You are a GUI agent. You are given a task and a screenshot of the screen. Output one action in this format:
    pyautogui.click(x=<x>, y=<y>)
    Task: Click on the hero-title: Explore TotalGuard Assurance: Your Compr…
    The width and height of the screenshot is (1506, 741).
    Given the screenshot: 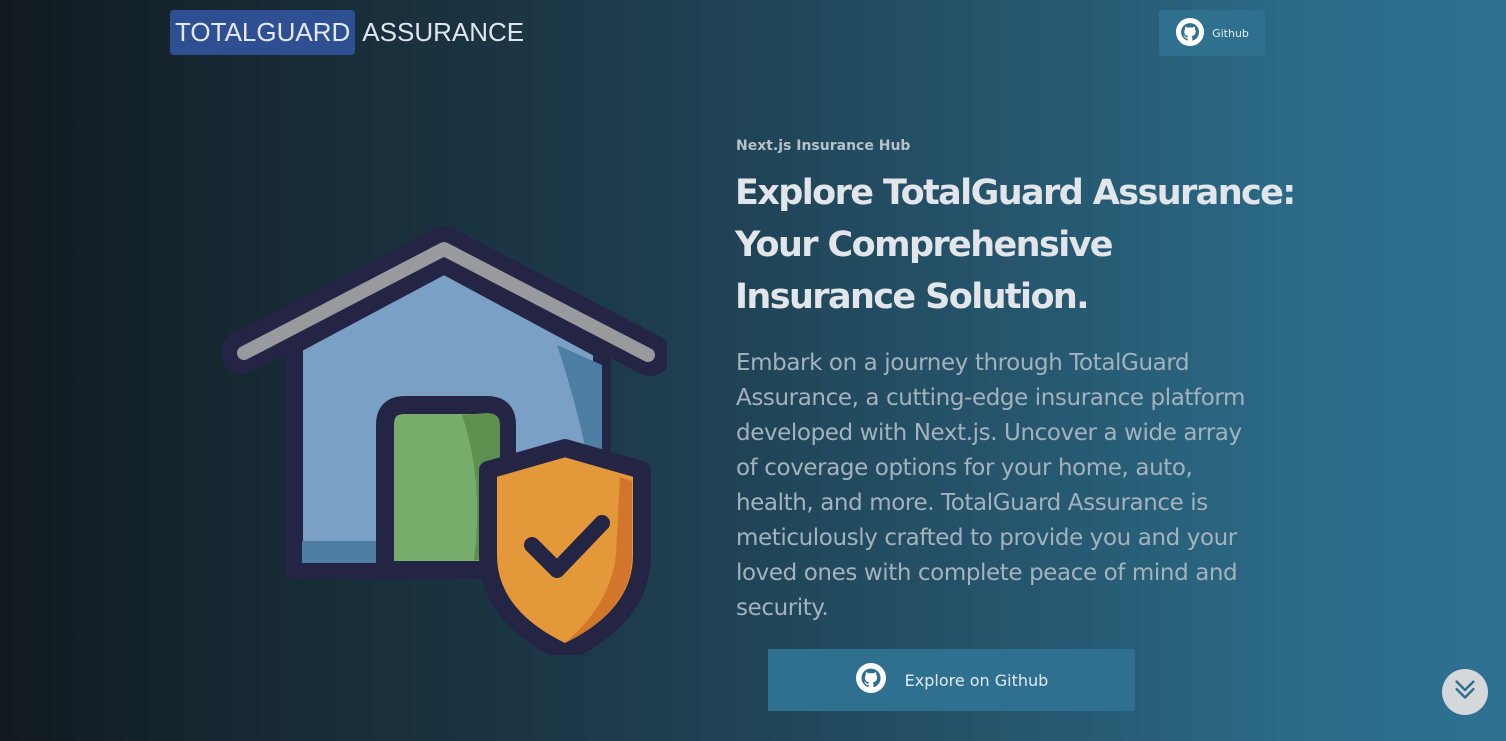 What is the action you would take?
    pyautogui.click(x=1015, y=245)
    